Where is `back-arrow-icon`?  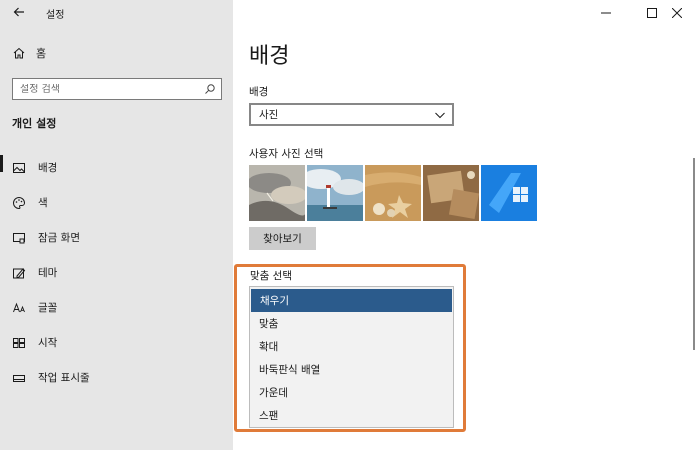
back-arrow-icon is located at coordinates (19, 12).